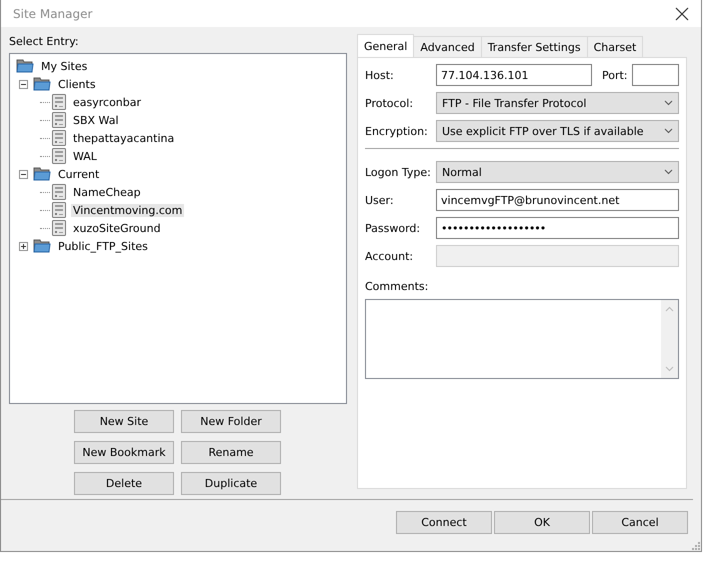  Describe the element at coordinates (96, 120) in the screenshot. I see `tree-item: SBX Wal` at that location.